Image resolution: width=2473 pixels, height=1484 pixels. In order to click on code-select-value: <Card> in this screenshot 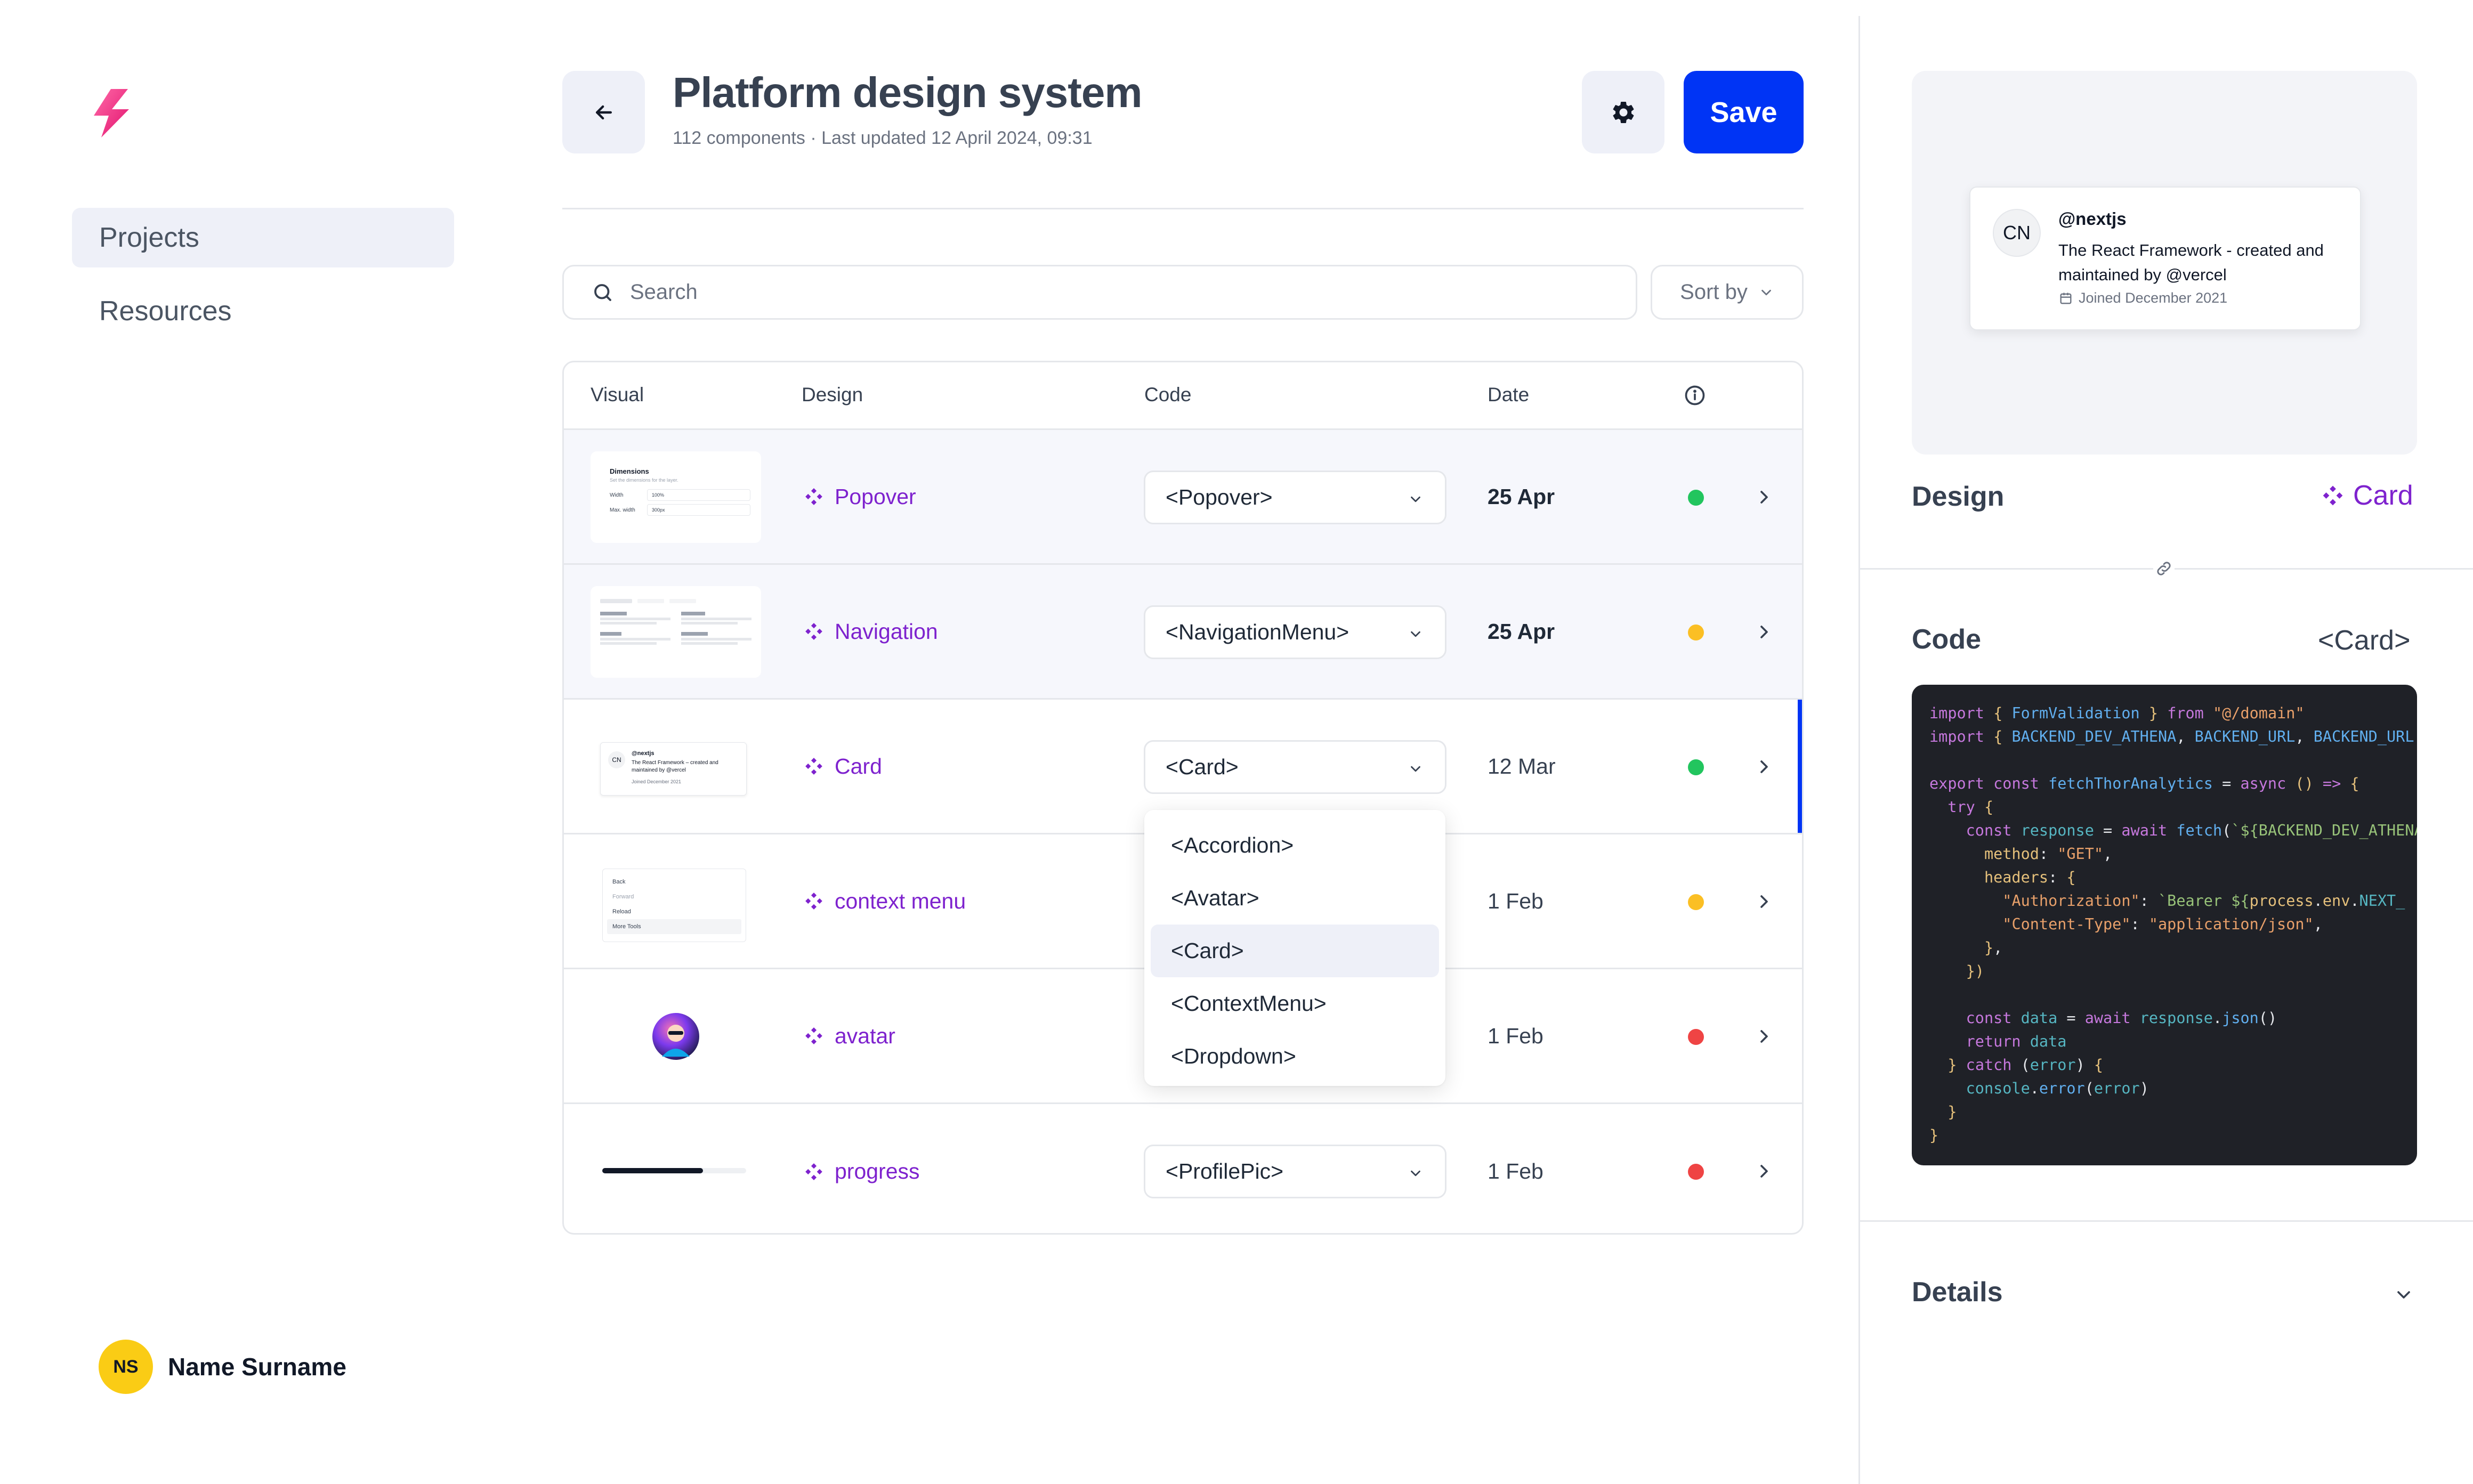, I will do `click(1202, 767)`.